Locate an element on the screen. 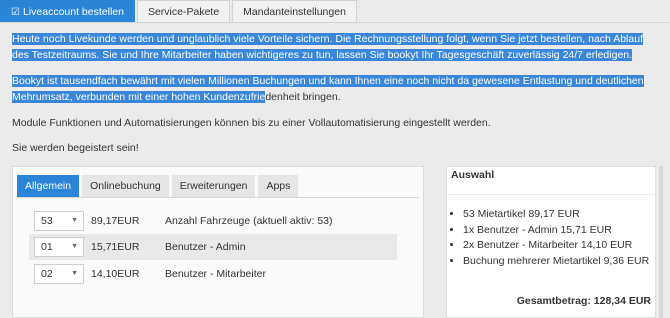 The height and width of the screenshot is (318, 670). intro-paragraph-4: Sie werden begeistert sein! is located at coordinates (75, 148).